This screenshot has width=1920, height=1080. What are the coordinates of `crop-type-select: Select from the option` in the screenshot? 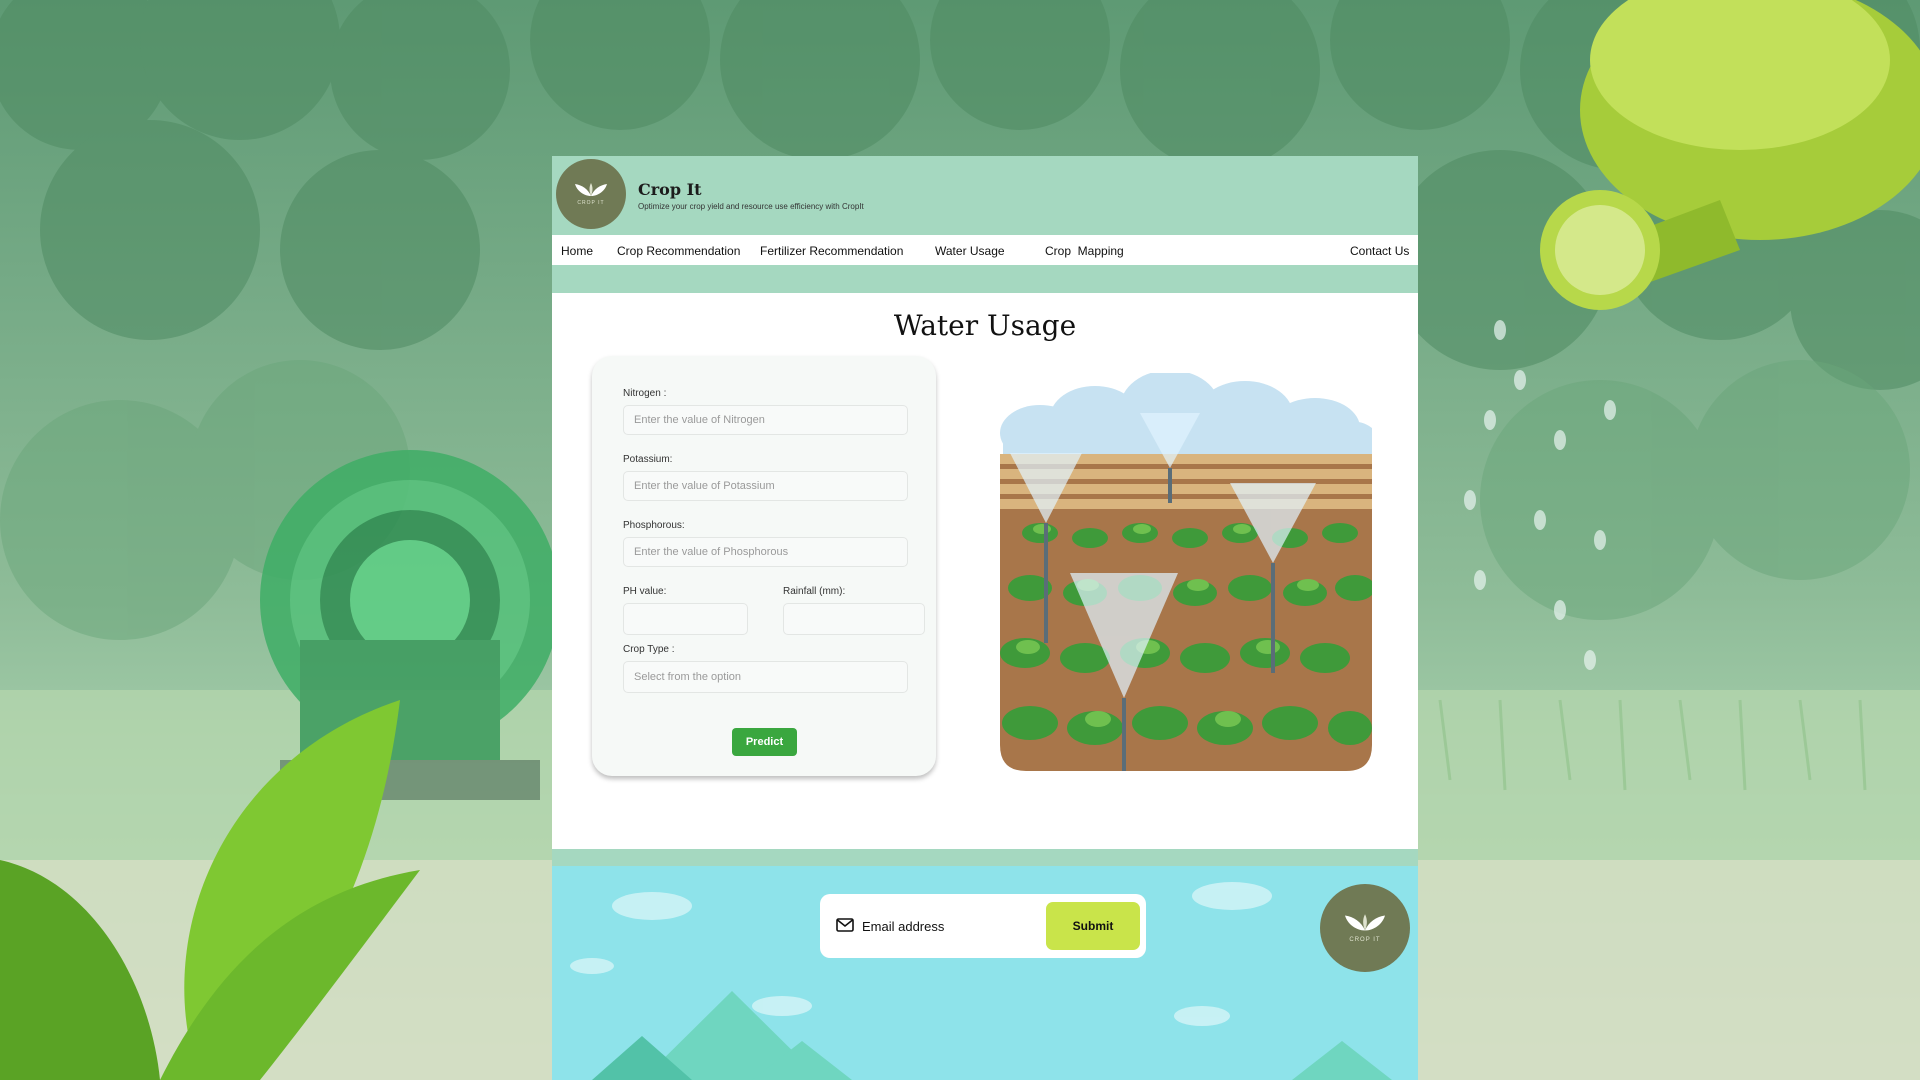 It's located at (765, 677).